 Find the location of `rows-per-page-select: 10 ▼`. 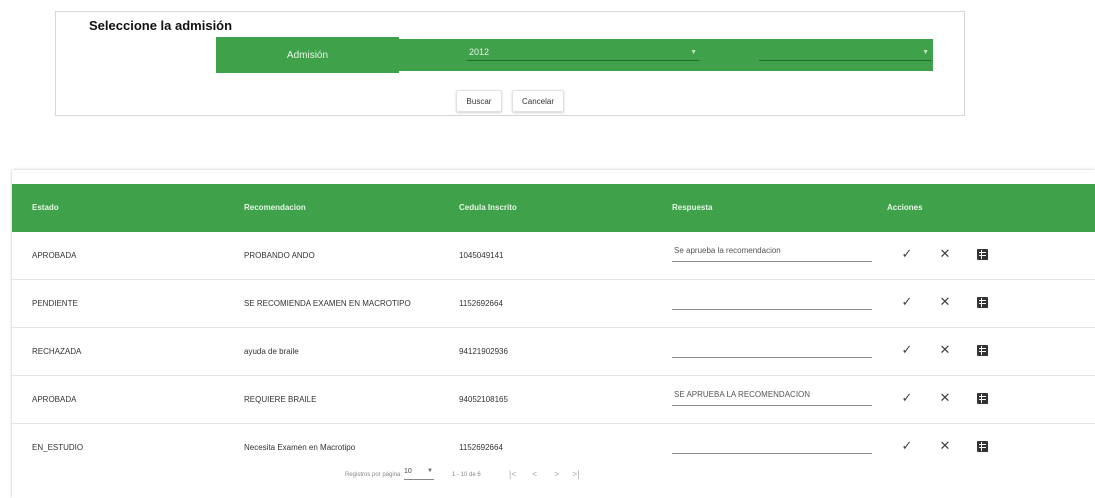

rows-per-page-select: 10 ▼ is located at coordinates (419, 474).